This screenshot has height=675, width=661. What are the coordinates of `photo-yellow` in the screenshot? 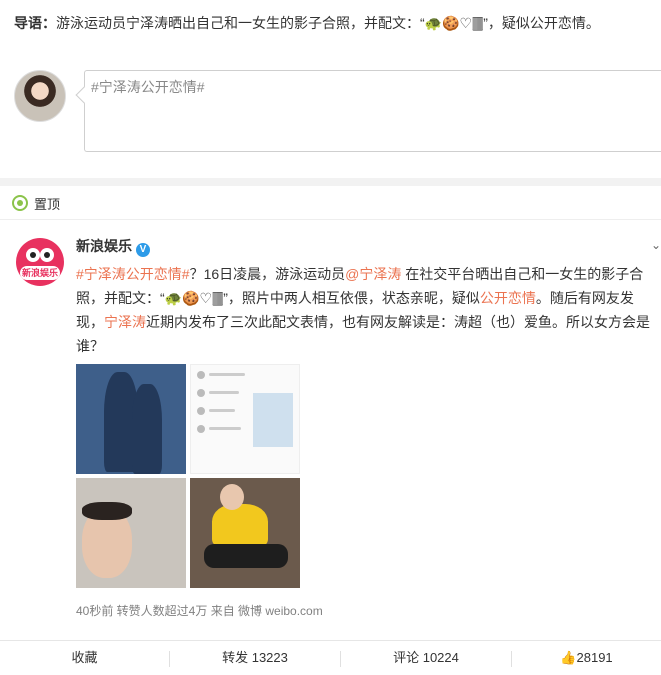 It's located at (245, 533).